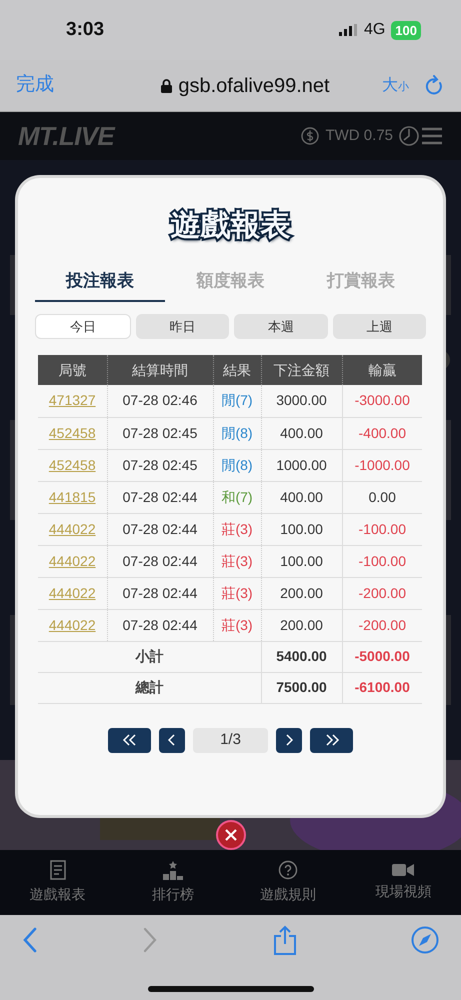 Image resolution: width=461 pixels, height=1000 pixels. I want to click on nav-tab: 遊戲報表, so click(58, 882).